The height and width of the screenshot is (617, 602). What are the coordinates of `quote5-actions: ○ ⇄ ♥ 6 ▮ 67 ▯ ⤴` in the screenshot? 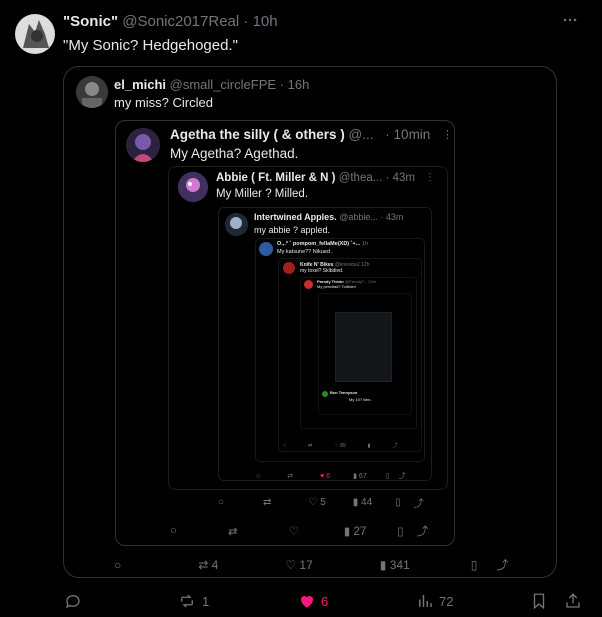 It's located at (331, 476).